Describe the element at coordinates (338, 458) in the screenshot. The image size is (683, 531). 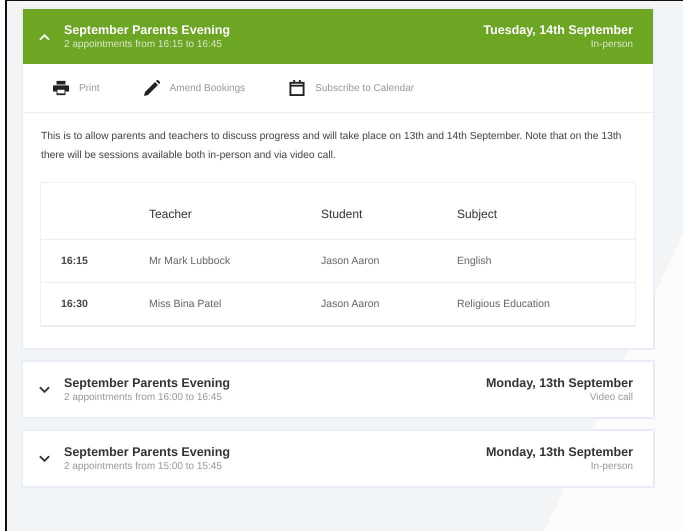
I see `event-header: September Parents Evening 2 appointments from 15:00 to 15:45 Monday, 13th September In-person` at that location.